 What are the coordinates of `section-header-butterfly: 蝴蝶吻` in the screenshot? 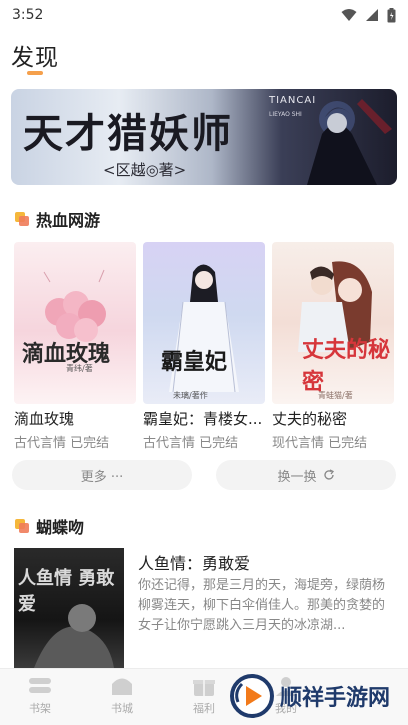 It's located at (49, 526).